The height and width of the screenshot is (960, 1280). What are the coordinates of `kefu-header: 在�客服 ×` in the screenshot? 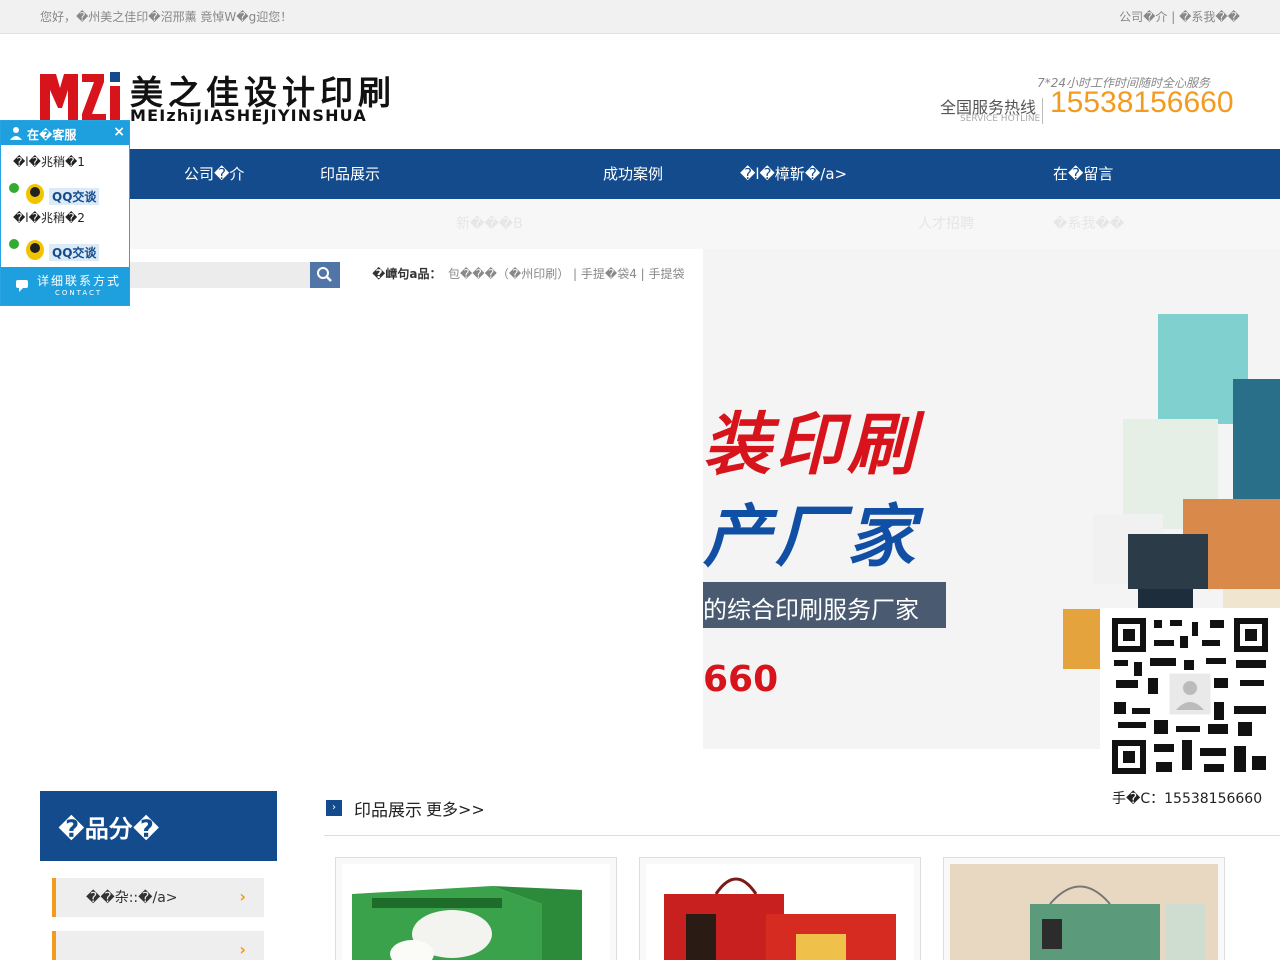 It's located at (65, 133).